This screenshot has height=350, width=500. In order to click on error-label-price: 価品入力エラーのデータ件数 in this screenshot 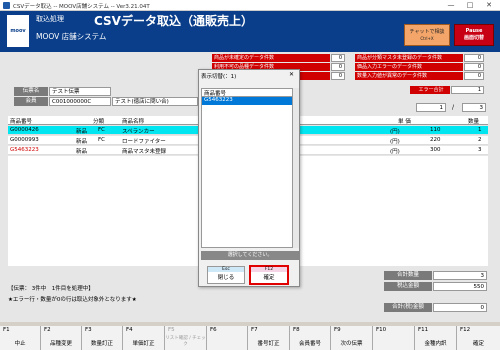, I will do `click(409, 67)`.